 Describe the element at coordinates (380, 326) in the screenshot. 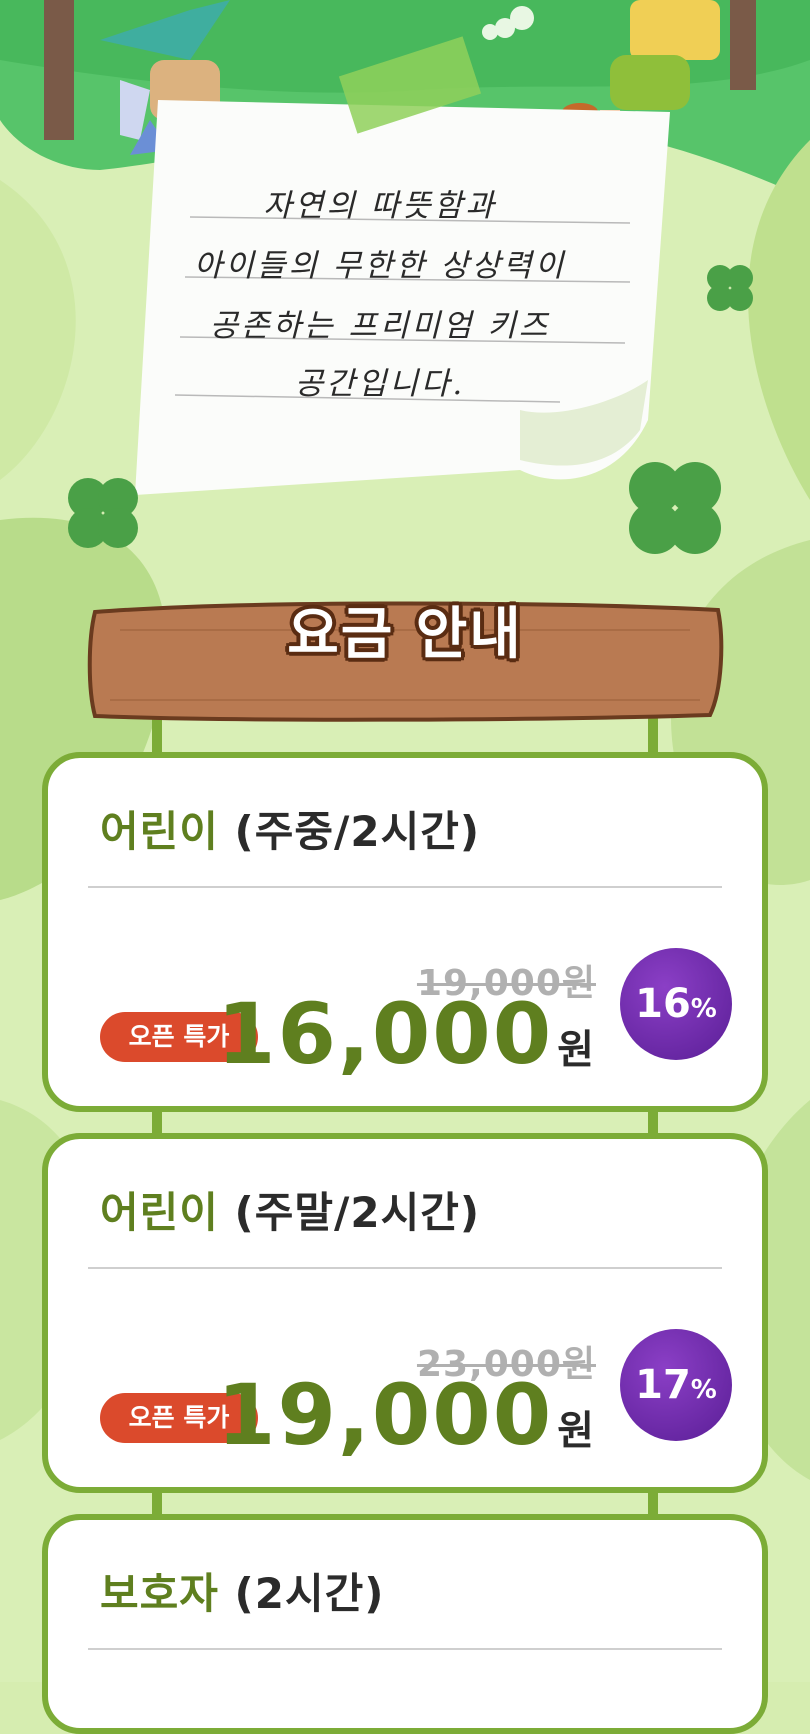

I see `note-line-3: 공존하는 프리미엄 키즈` at that location.